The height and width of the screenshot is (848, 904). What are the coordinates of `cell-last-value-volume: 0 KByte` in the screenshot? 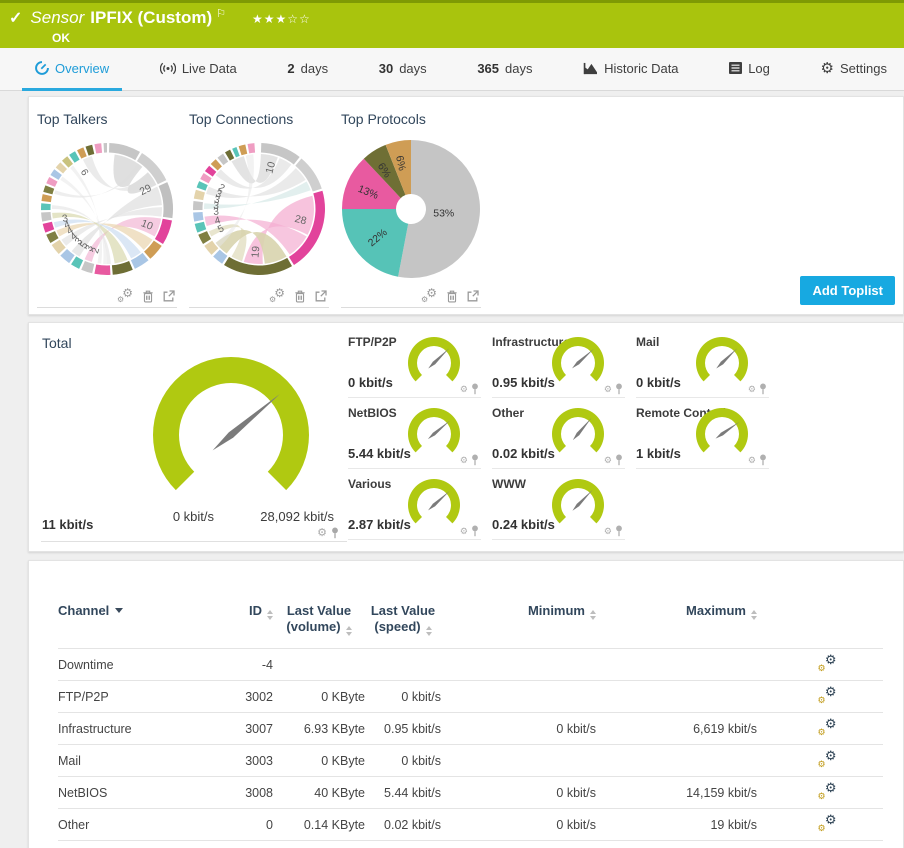 It's located at (343, 696).